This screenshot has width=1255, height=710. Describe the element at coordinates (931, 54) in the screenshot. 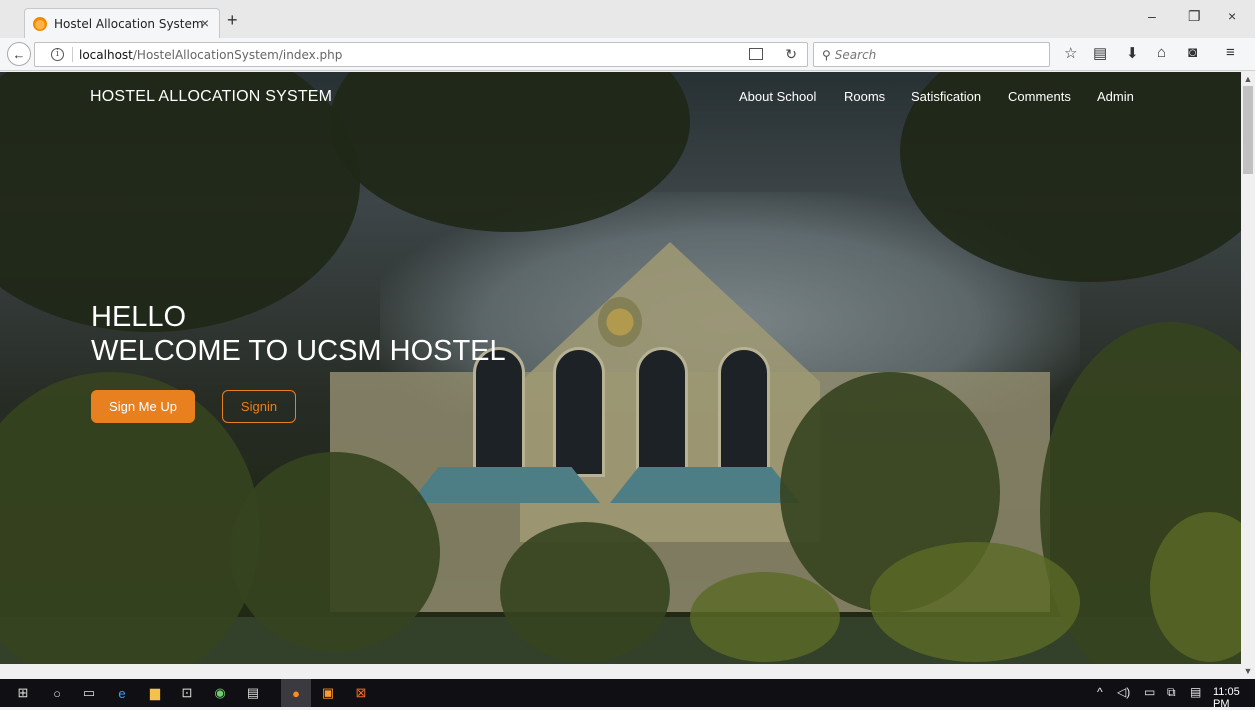

I see `search-input: ⚲ Search` at that location.